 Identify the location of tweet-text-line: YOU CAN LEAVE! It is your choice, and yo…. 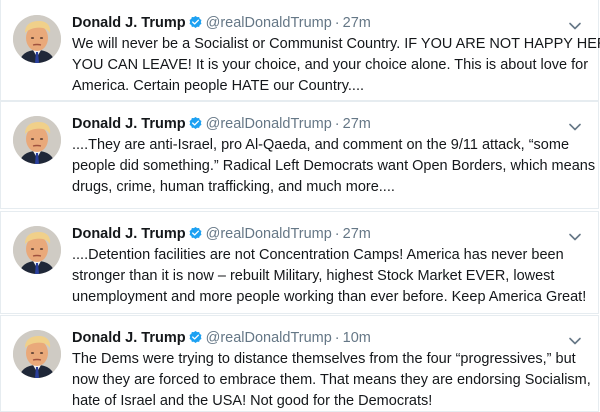
(330, 65).